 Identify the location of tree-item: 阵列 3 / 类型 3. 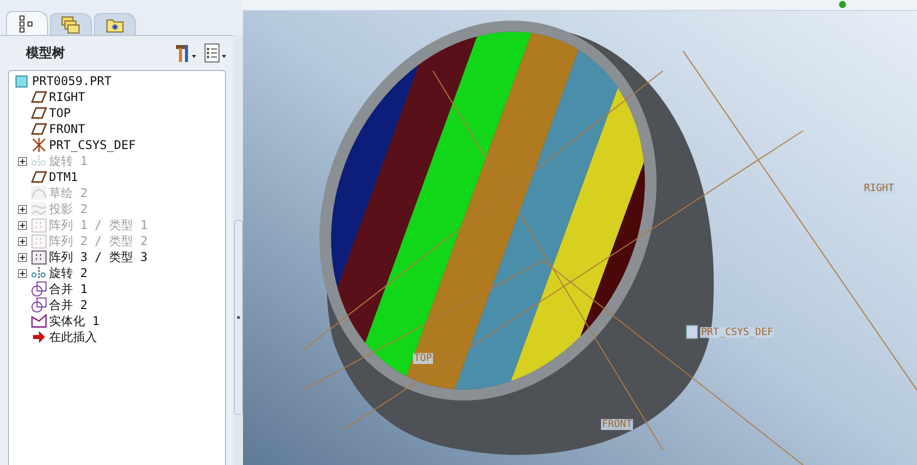
(98, 257).